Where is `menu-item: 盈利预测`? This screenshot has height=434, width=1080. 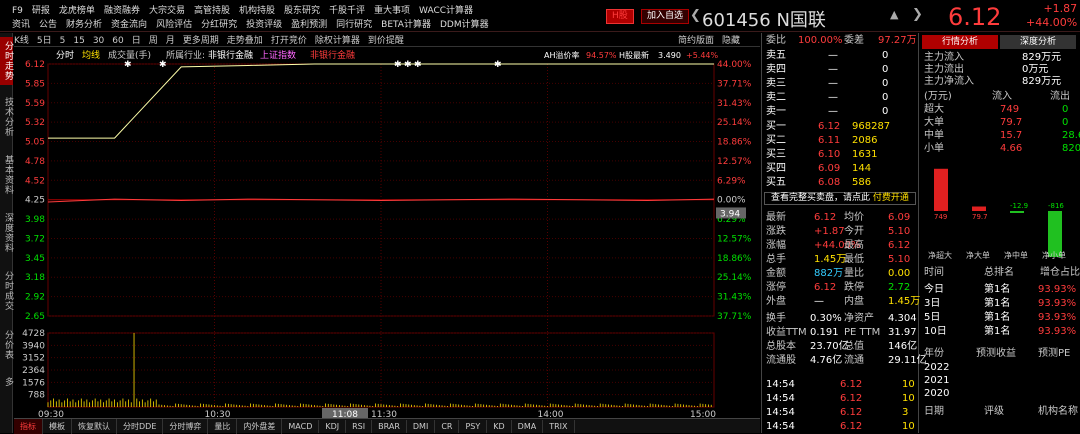 menu-item: 盈利预测 is located at coordinates (309, 25).